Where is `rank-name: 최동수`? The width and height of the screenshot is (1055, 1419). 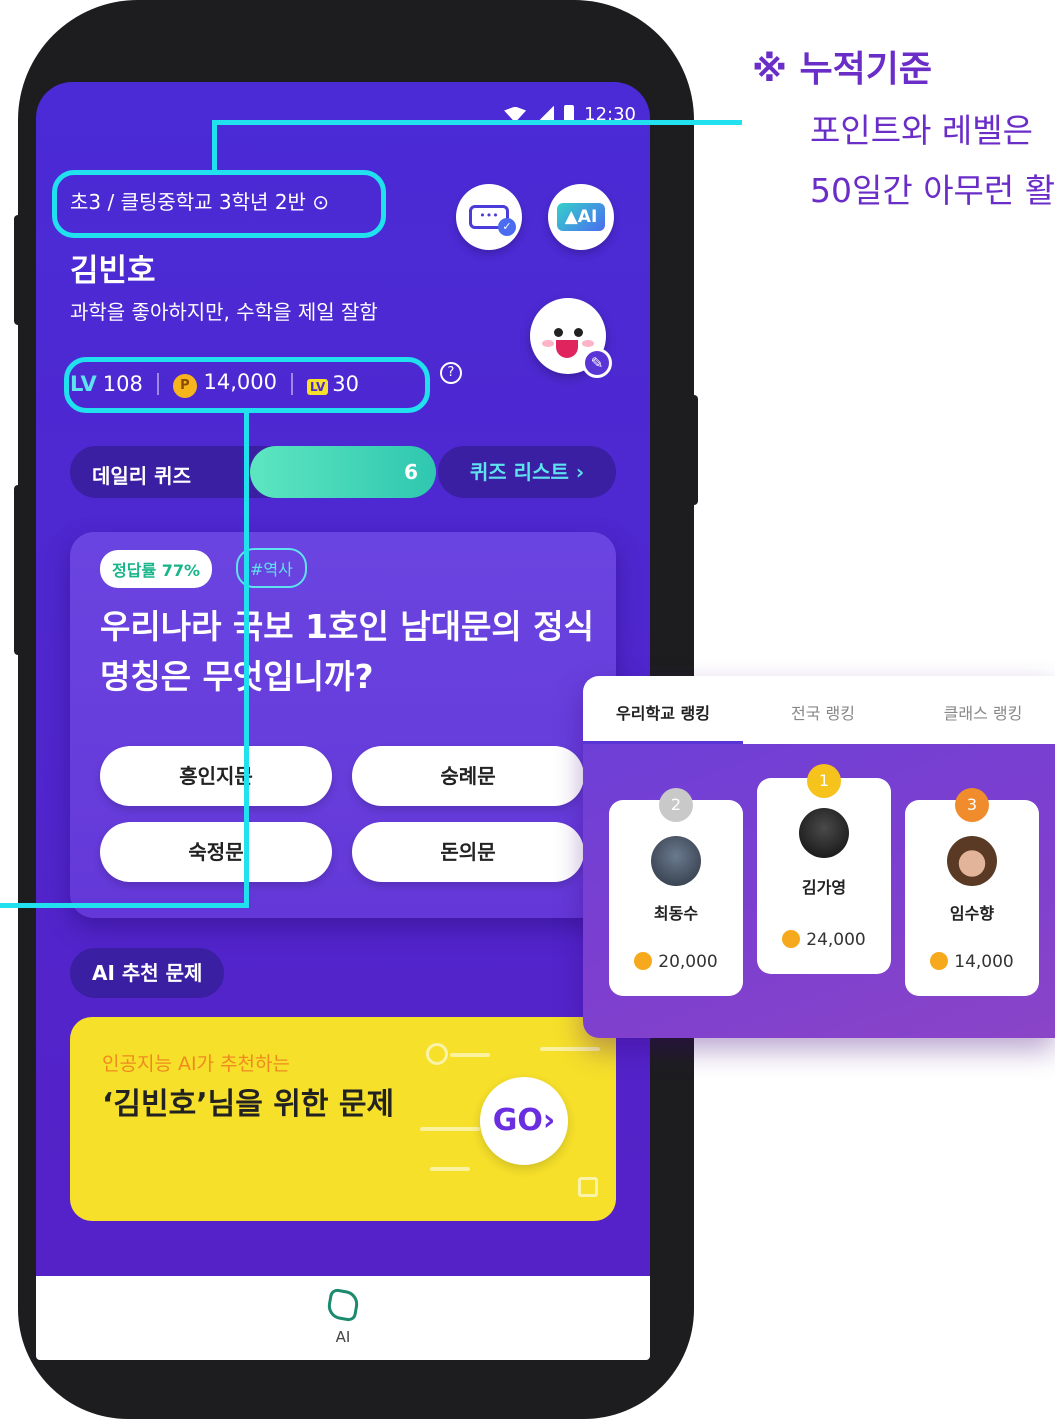
rank-name: 최동수 is located at coordinates (676, 913).